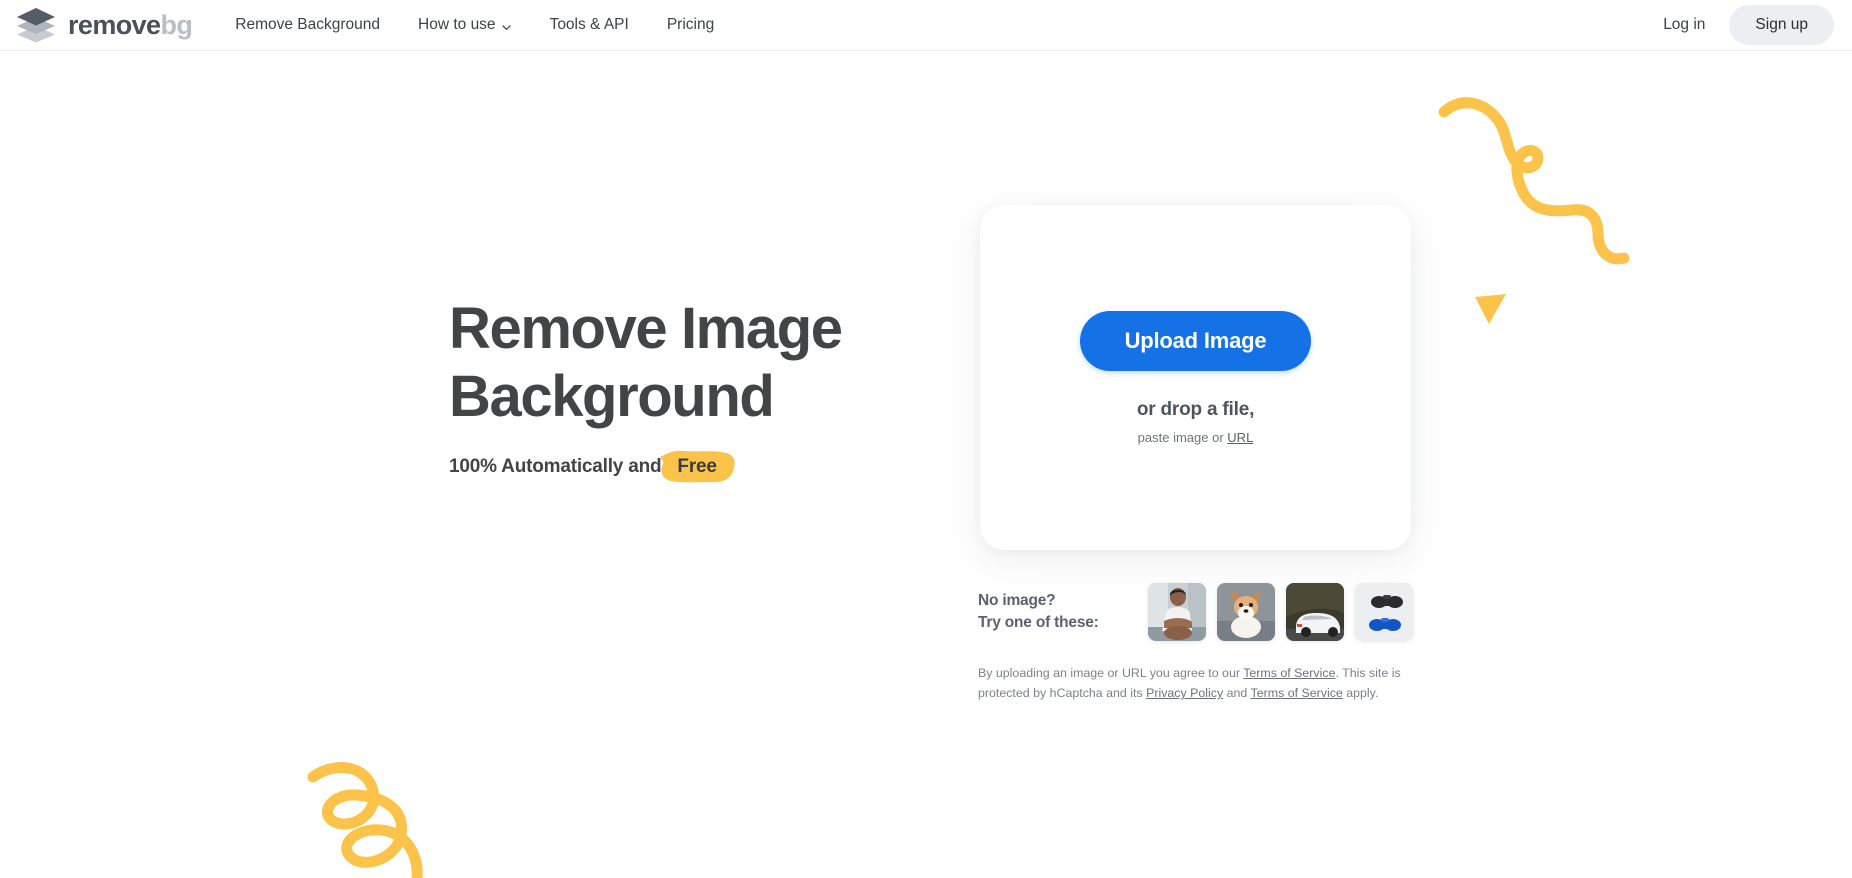 The height and width of the screenshot is (878, 1852). I want to click on signup-button: Sign up, so click(1781, 25).